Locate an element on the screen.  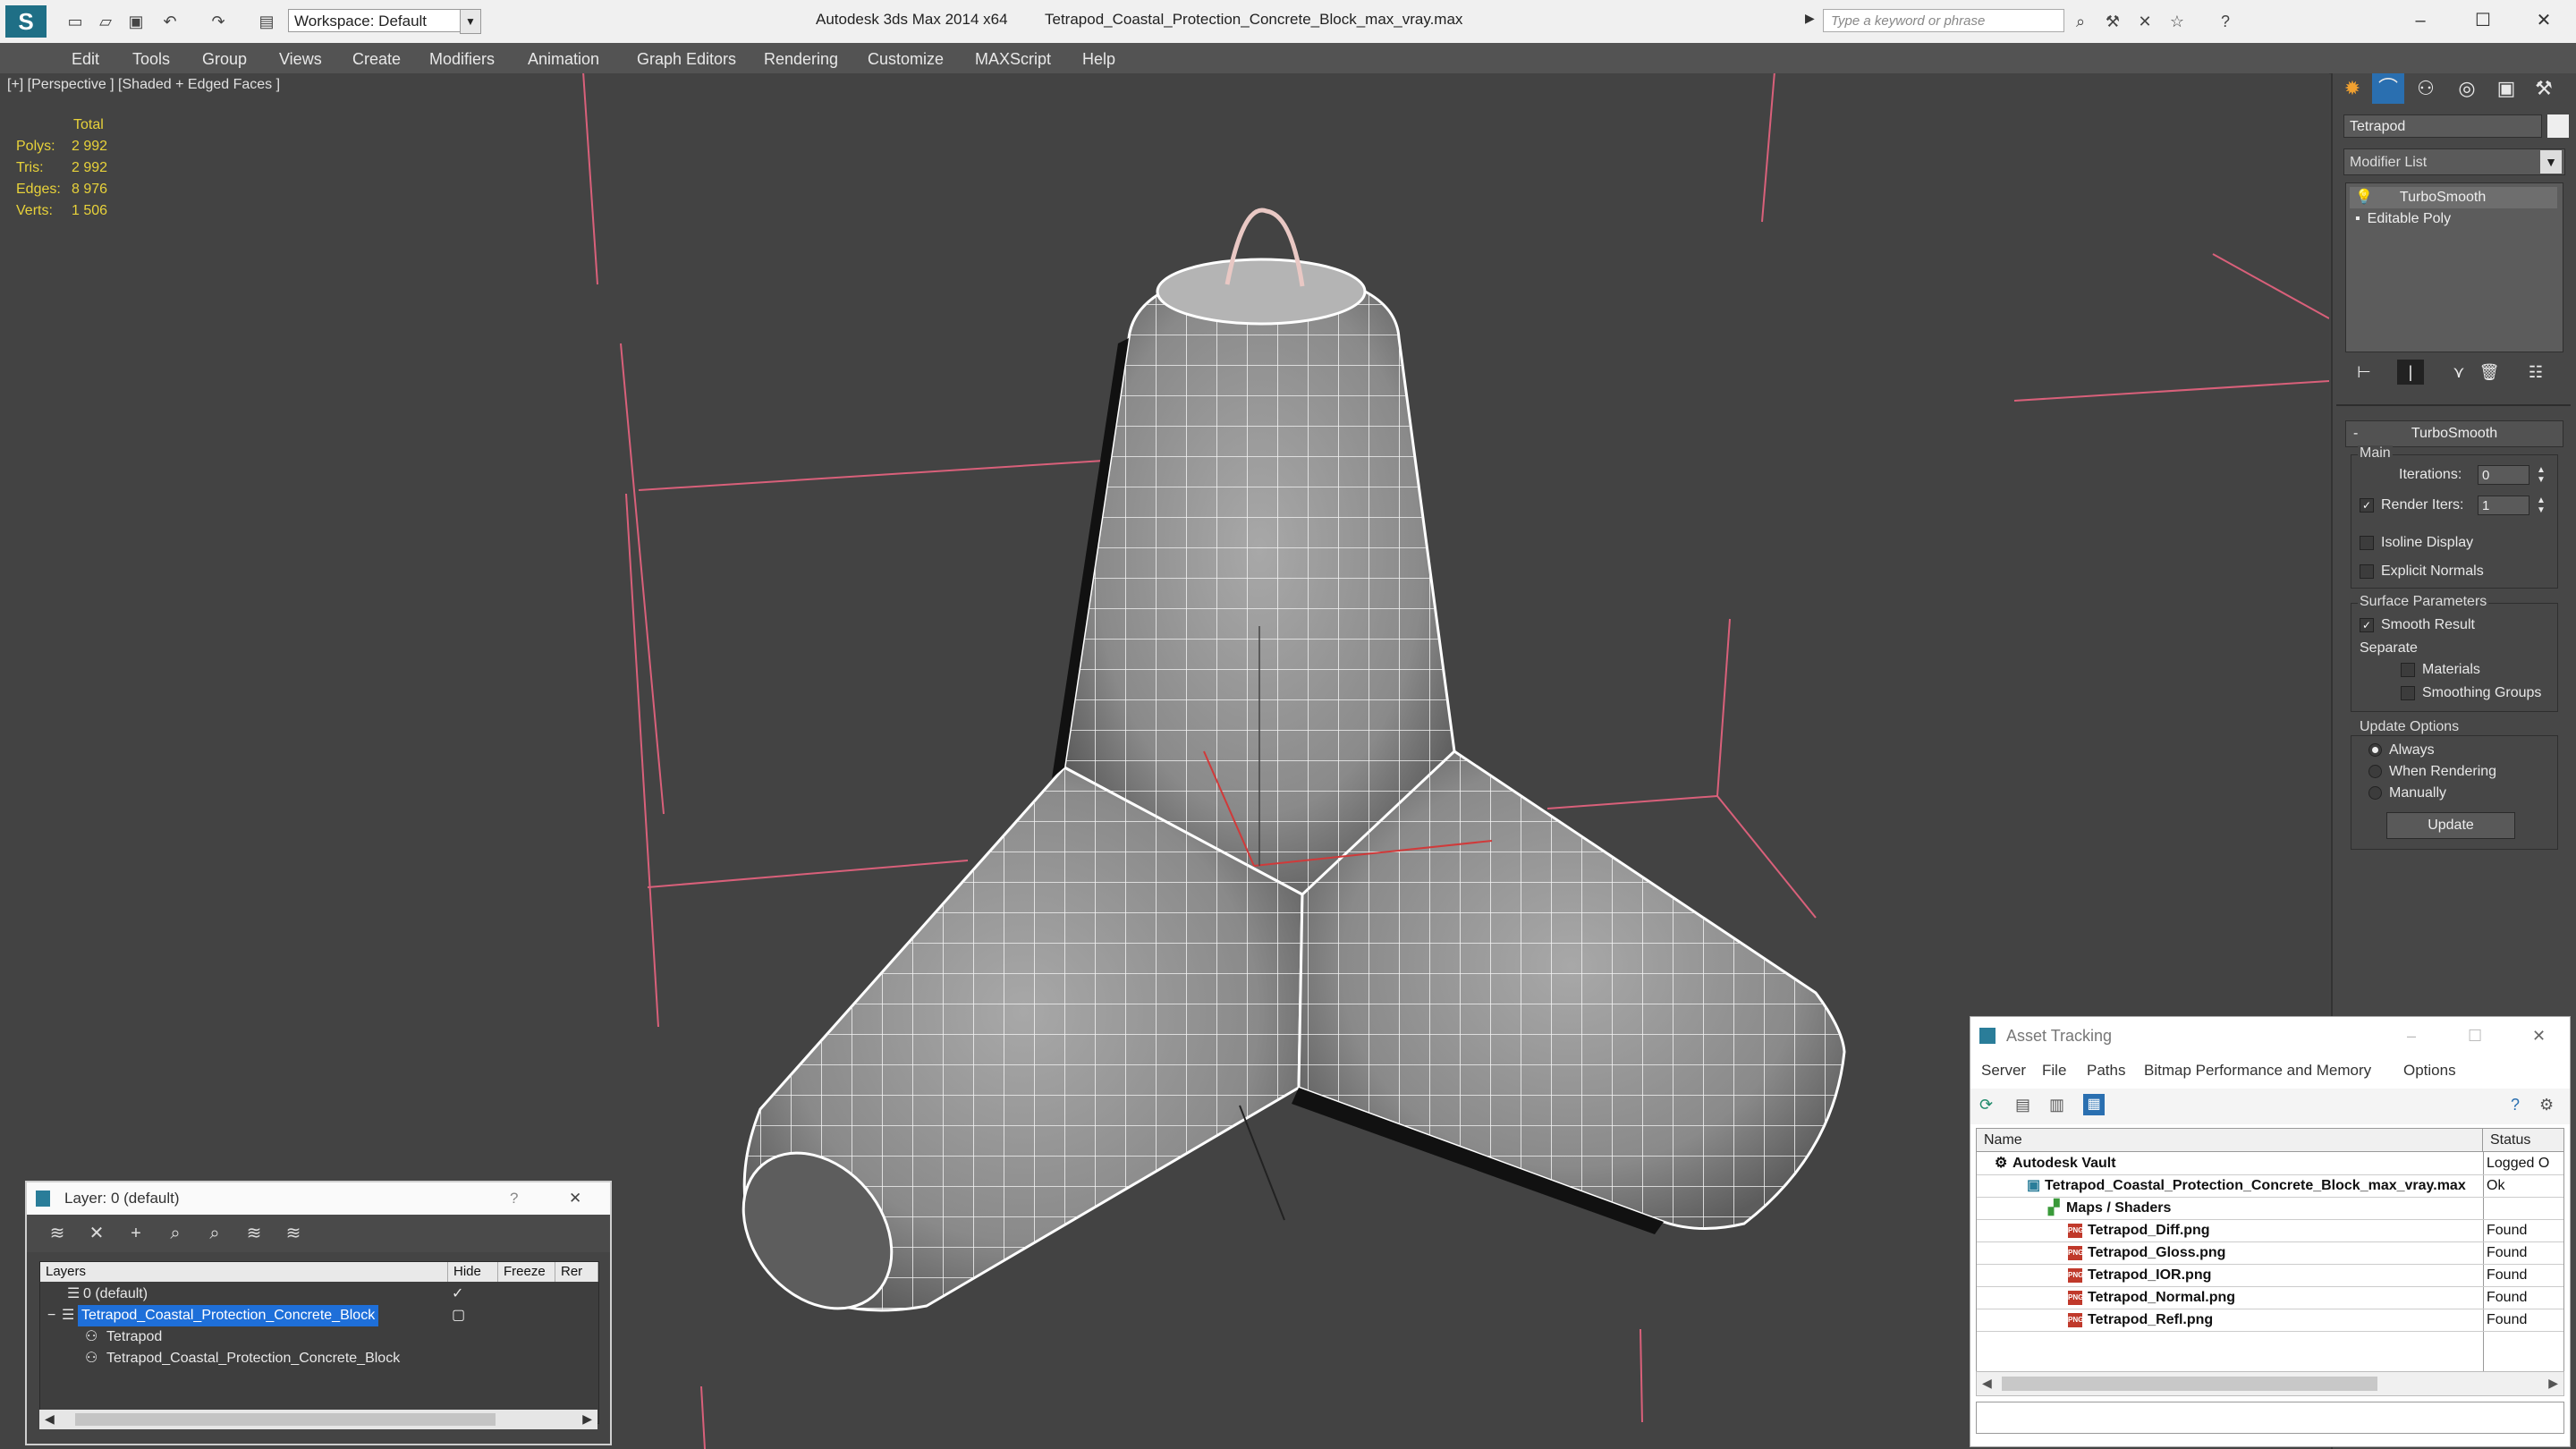
make-unique-icon: ⋎ is located at coordinates (2458, 372).